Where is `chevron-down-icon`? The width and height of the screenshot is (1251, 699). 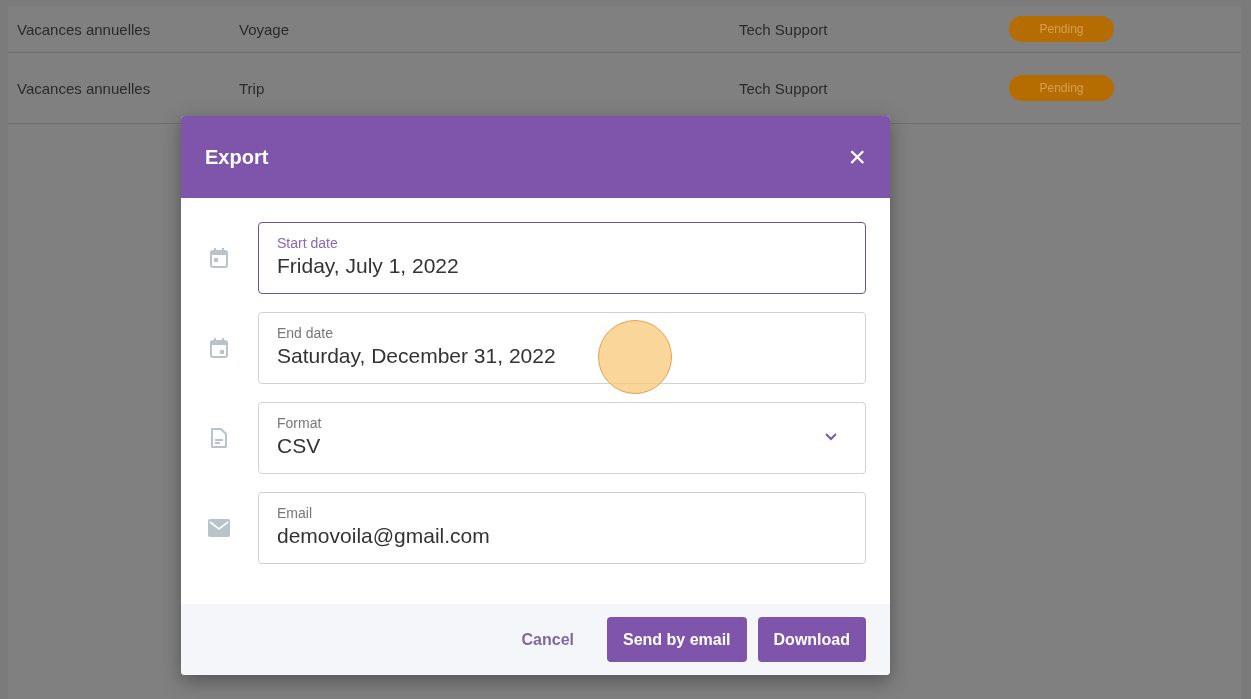
chevron-down-icon is located at coordinates (831, 437).